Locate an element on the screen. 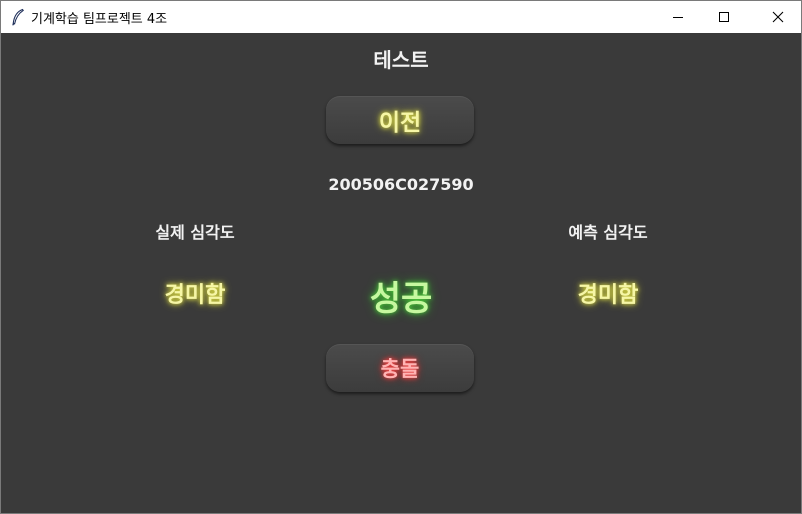 Image resolution: width=802 pixels, height=514 pixels. predicted-severity-label: 예측 심각도 is located at coordinates (608, 232).